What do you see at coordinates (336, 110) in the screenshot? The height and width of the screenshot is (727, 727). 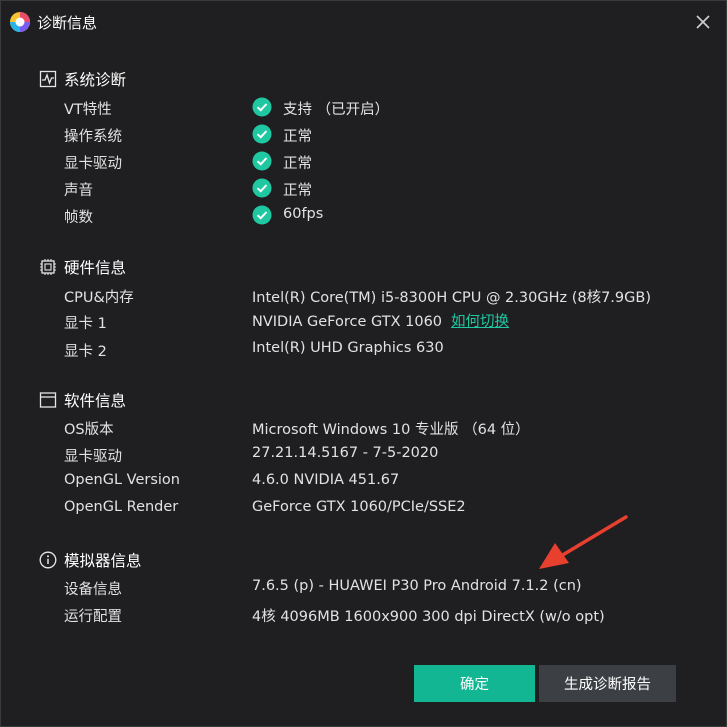 I see `vt-value: 支持 （已开启）` at bounding box center [336, 110].